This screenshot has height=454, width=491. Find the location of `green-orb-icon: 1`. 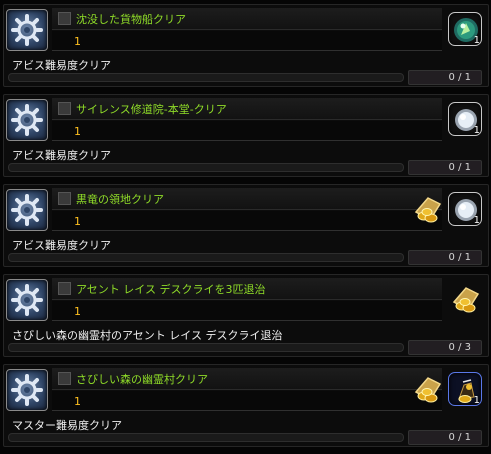

green-orb-icon: 1 is located at coordinates (465, 29).